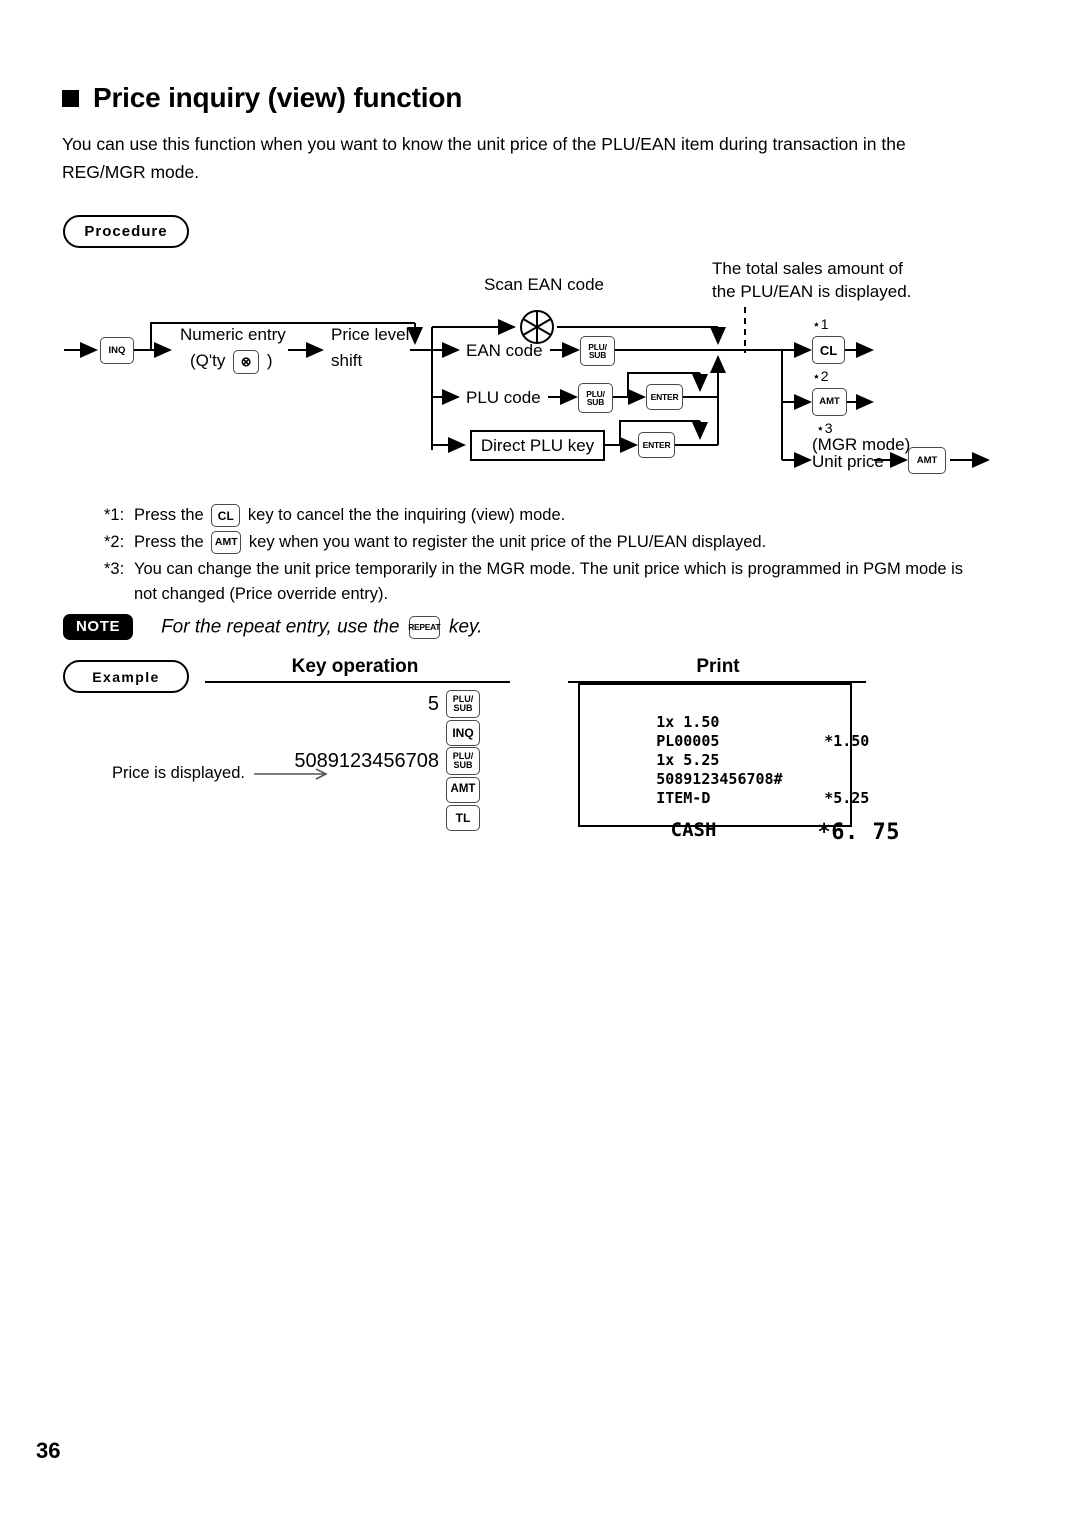  I want to click on footnote-mark: *1:, so click(114, 515).